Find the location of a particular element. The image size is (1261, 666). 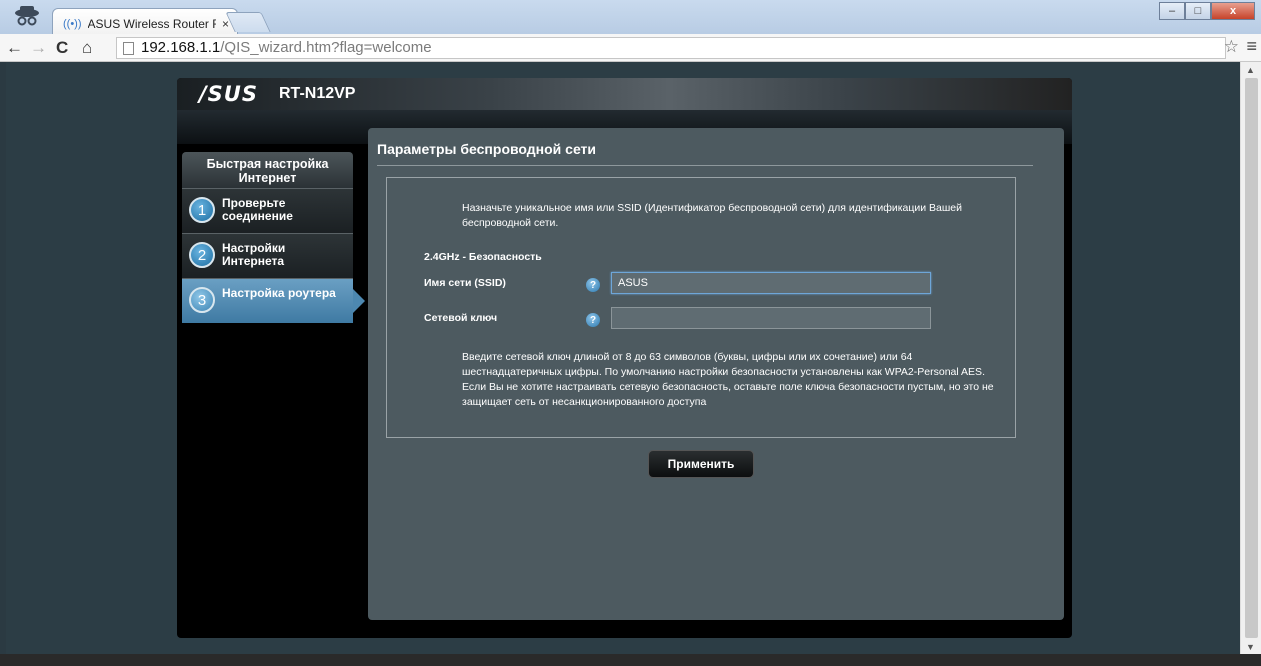

url-host: 192.168.1.1 is located at coordinates (181, 47).